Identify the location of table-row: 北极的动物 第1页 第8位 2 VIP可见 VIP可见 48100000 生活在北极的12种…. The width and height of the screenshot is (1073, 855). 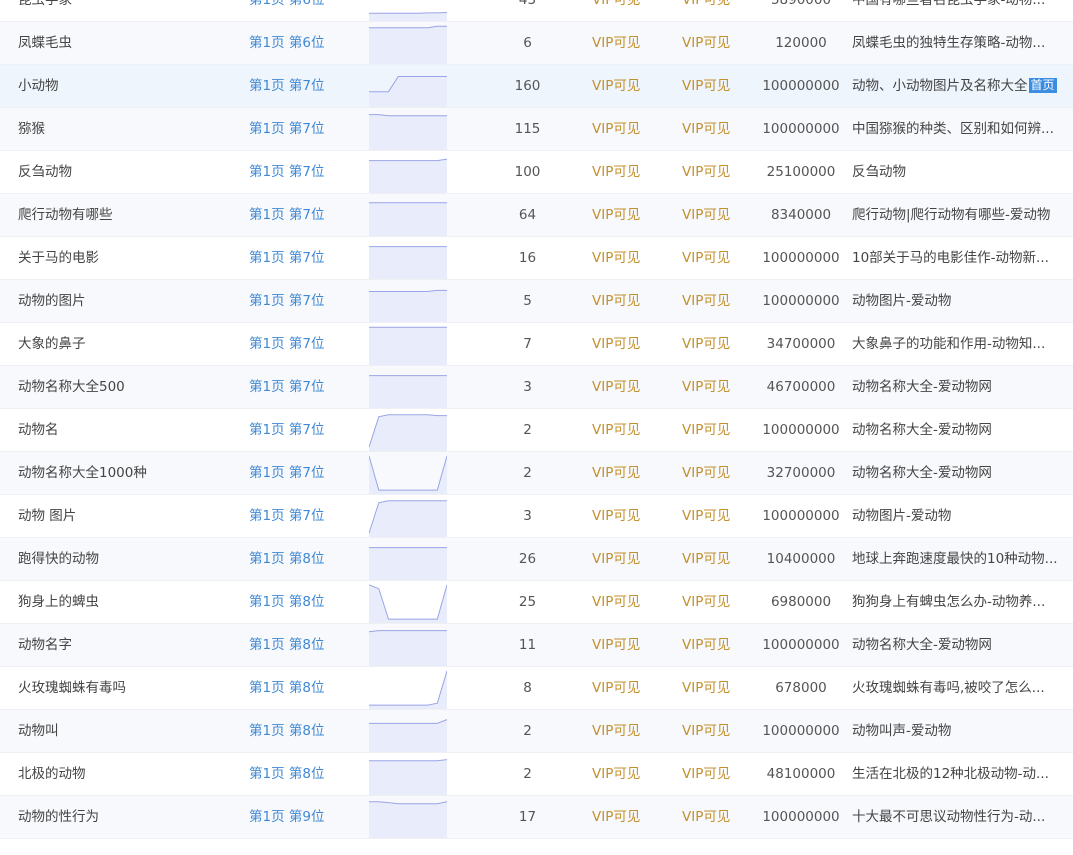
(536, 774).